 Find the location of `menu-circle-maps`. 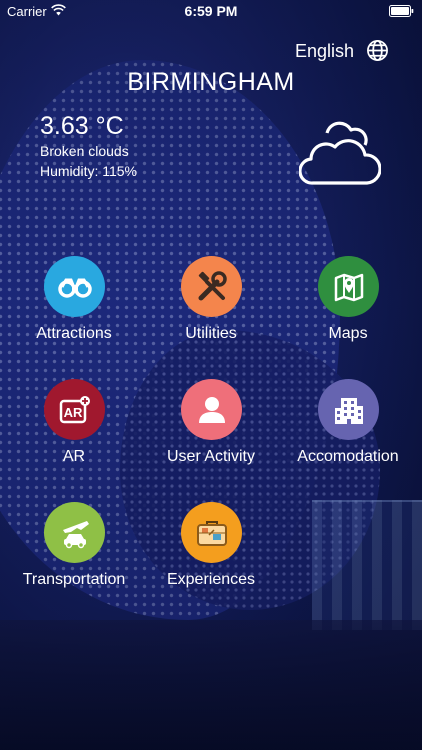

menu-circle-maps is located at coordinates (348, 286).